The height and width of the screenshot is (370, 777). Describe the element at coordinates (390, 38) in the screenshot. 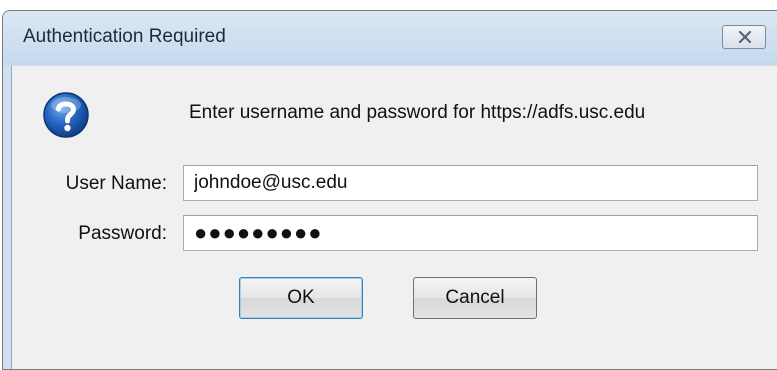

I see `title-bar: Authentication Required` at that location.